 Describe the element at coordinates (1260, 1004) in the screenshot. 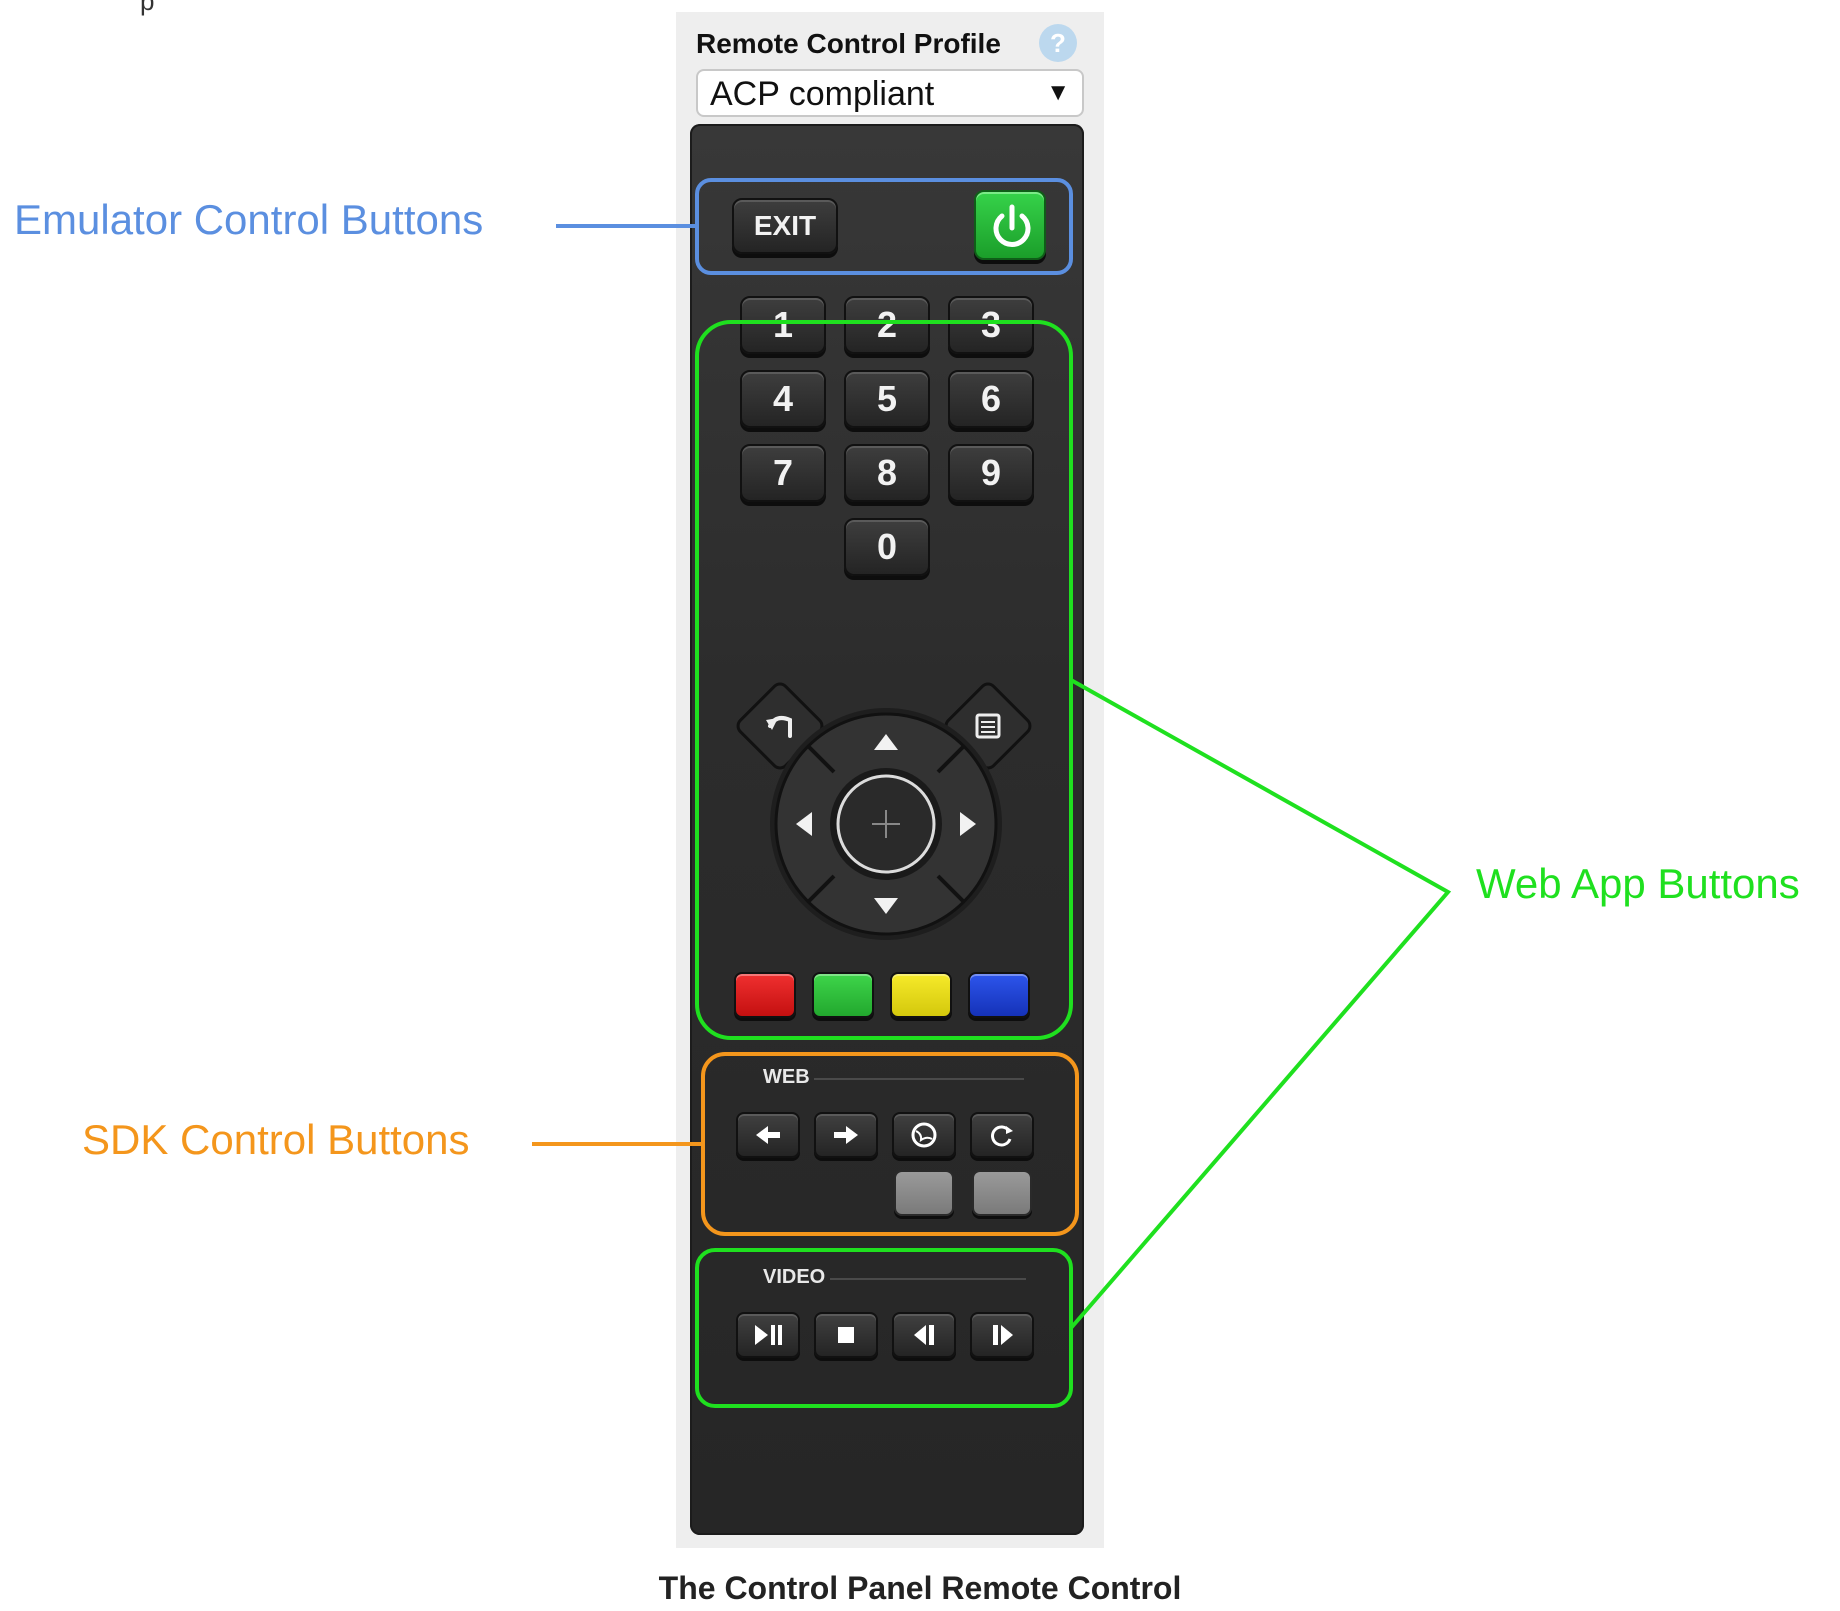

I see `web-app-connector` at that location.